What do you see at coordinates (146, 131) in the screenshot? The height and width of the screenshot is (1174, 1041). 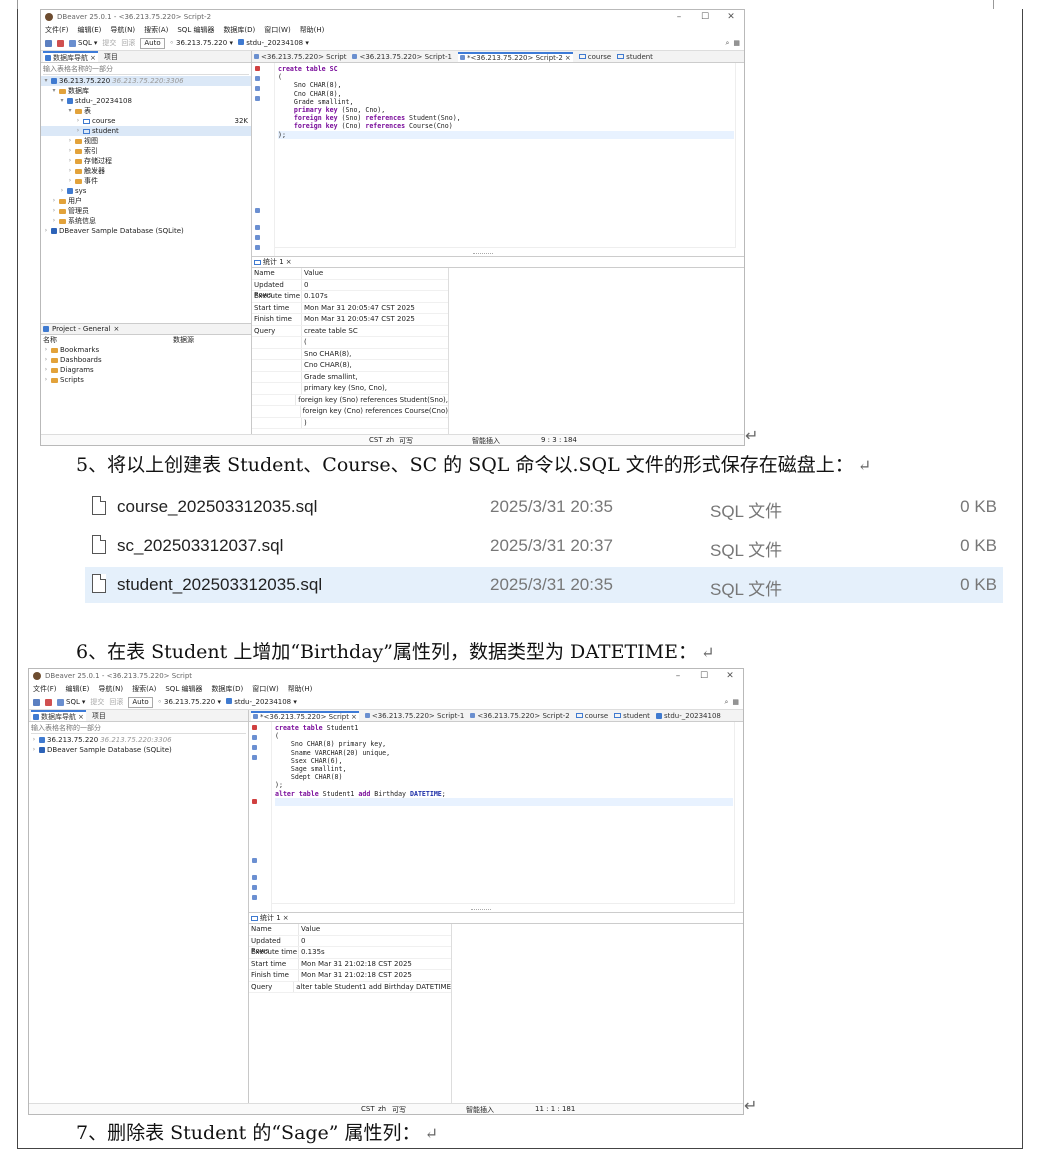 I see `tree-table-student: › student` at bounding box center [146, 131].